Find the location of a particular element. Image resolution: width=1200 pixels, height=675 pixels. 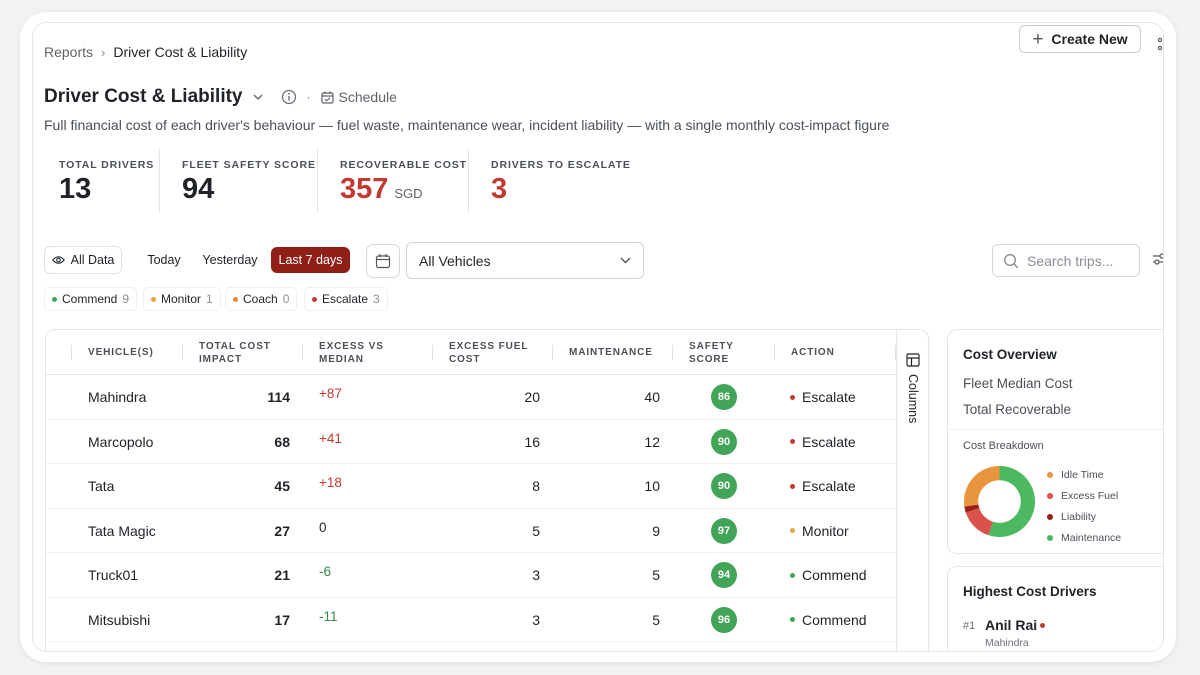

header-safety-score: SAFETY SCORE is located at coordinates (719, 352).